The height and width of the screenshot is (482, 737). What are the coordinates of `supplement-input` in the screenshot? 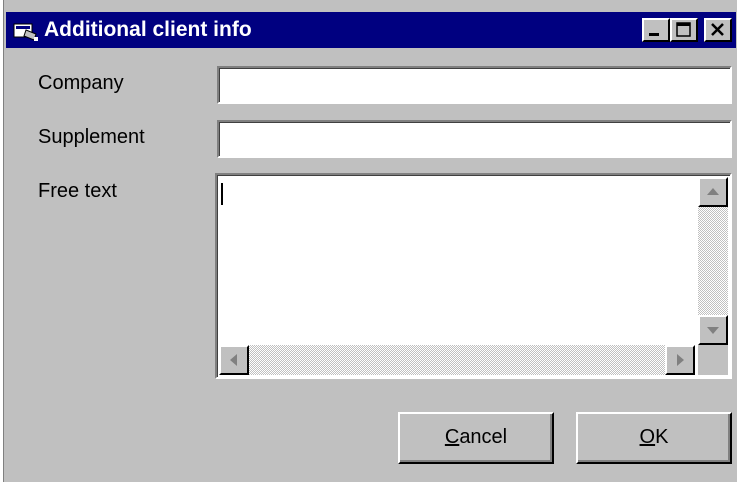 It's located at (473, 138).